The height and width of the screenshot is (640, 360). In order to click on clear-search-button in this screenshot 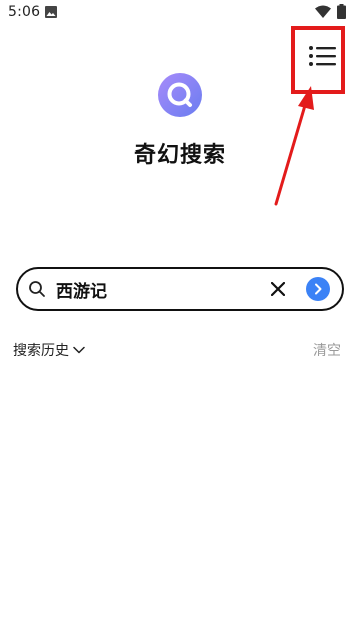, I will do `click(278, 289)`.